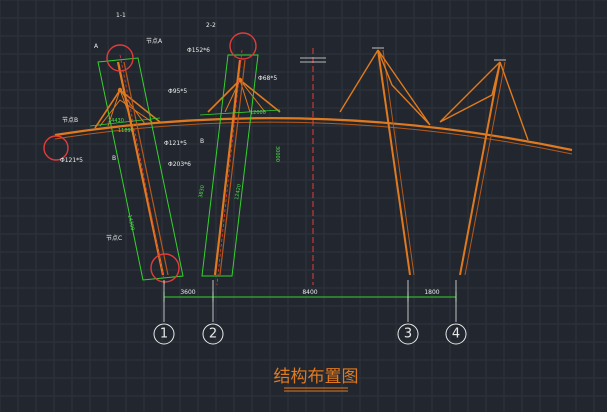  What do you see at coordinates (277, 154) in the screenshot?
I see `dim-vert: 30000` at bounding box center [277, 154].